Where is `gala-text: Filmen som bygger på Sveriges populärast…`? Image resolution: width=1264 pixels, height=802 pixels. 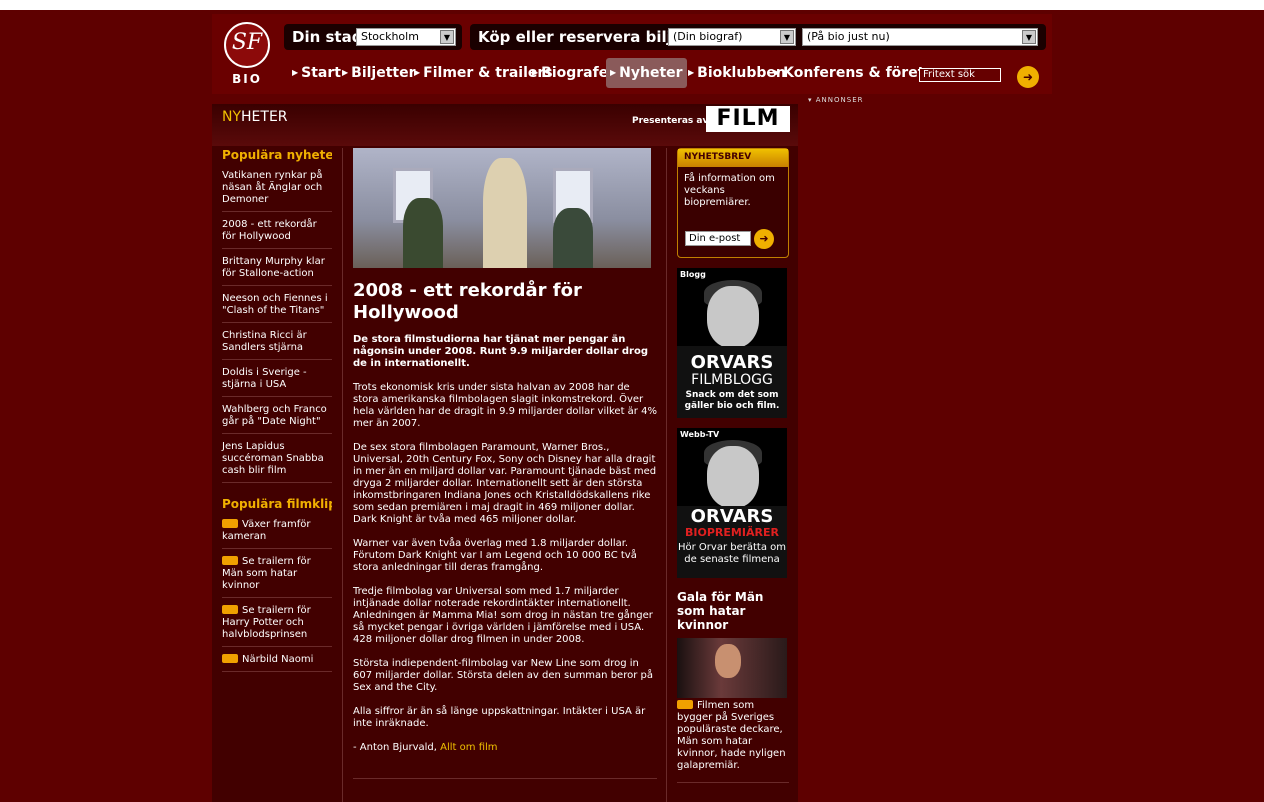 gala-text: Filmen som bygger på Sveriges populärast… is located at coordinates (733, 736).